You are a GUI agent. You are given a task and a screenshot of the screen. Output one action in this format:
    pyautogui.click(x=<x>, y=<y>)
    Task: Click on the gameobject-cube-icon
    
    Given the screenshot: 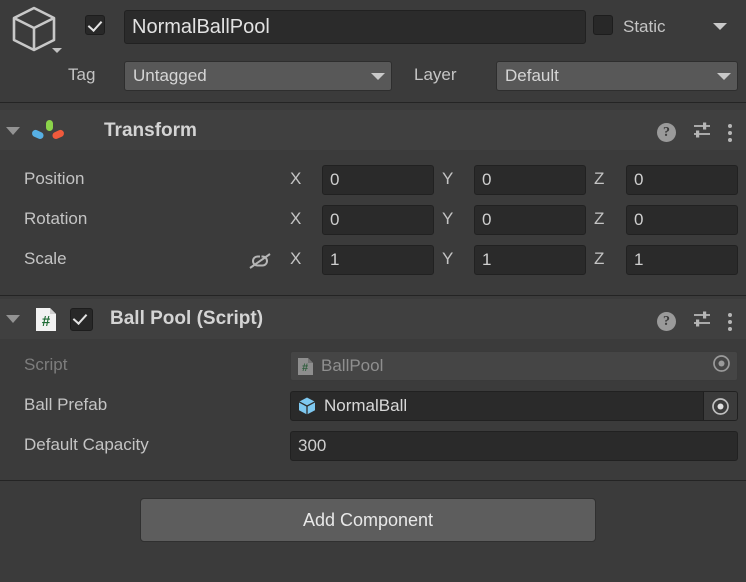 What is the action you would take?
    pyautogui.click(x=39, y=30)
    